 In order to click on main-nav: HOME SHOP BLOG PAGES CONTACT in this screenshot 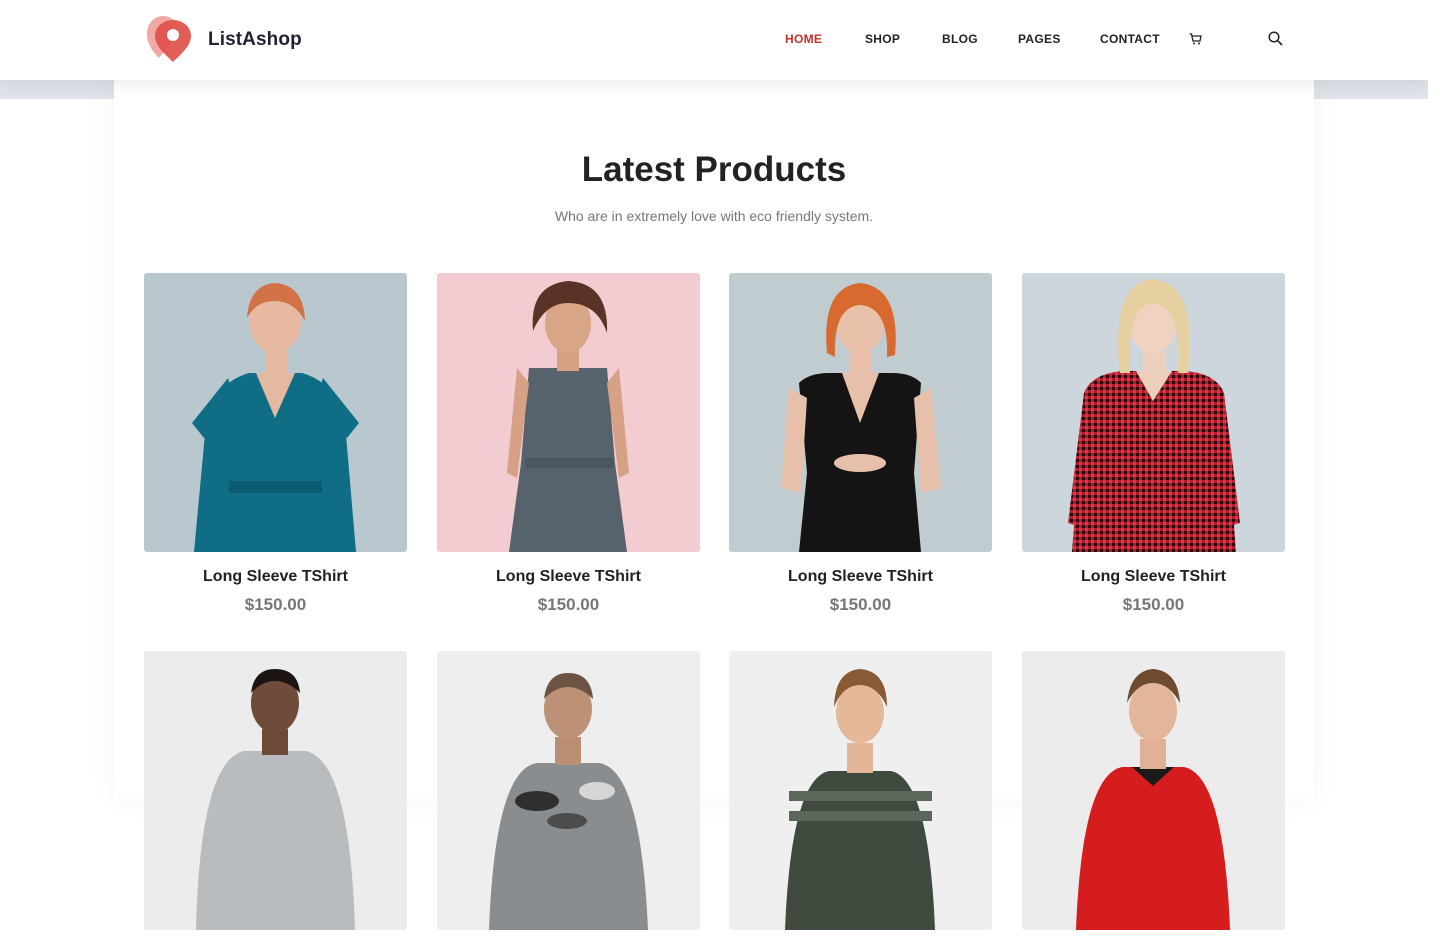, I will do `click(714, 40)`.